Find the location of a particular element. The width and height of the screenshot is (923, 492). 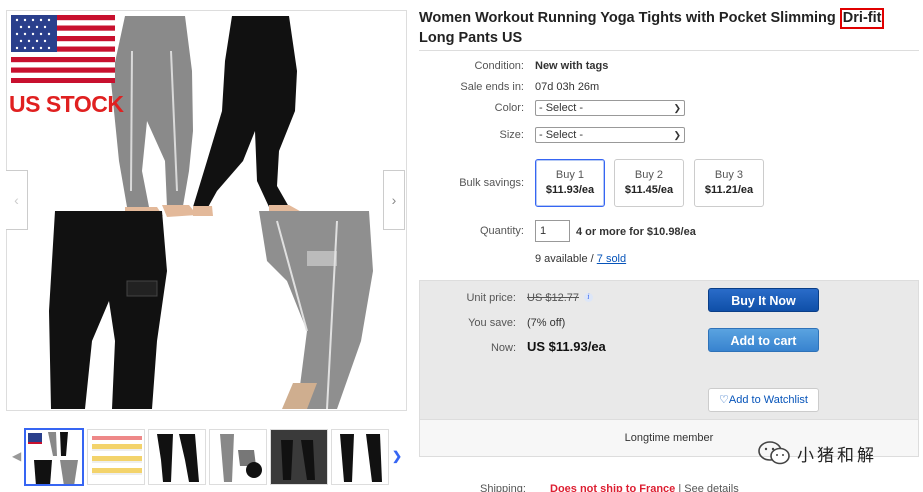

us-flag-icon is located at coordinates (63, 49).